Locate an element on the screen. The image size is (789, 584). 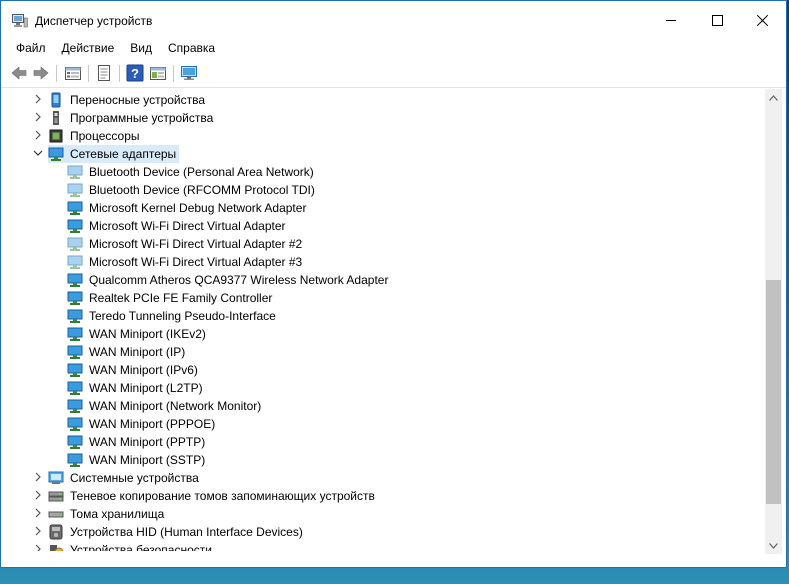
tree-label: WAN Miniport (SSTP) is located at coordinates (147, 460).